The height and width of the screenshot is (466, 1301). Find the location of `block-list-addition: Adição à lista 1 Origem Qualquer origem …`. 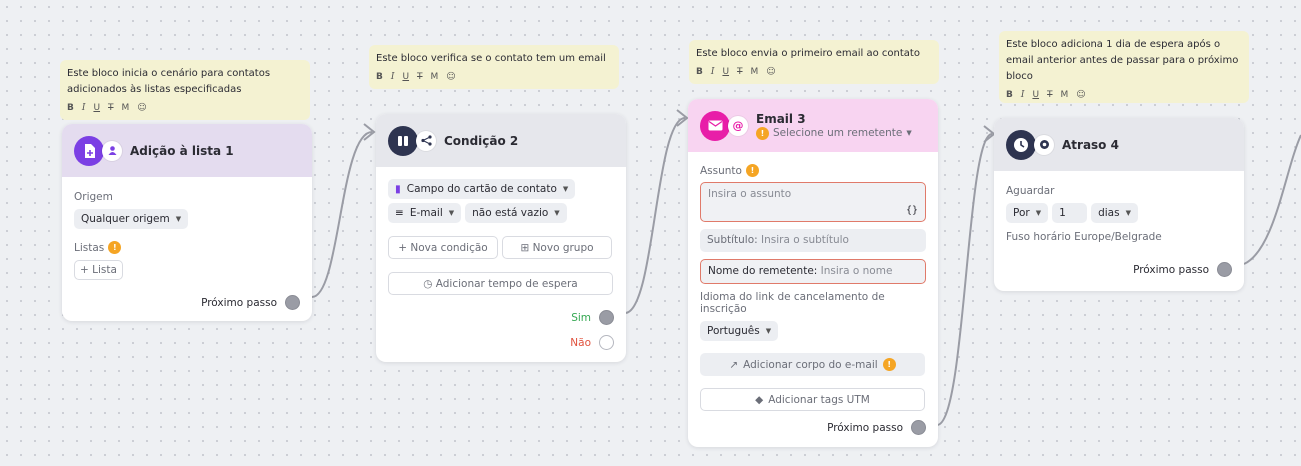

block-list-addition: Adição à lista 1 Origem Qualquer origem … is located at coordinates (187, 222).